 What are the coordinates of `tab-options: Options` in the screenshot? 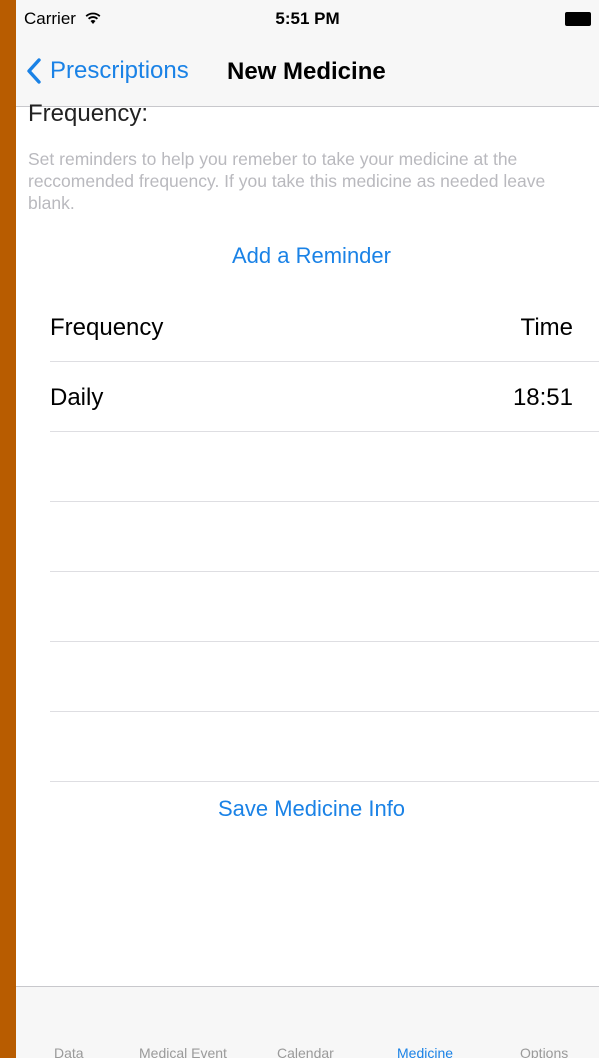 It's located at (544, 1051).